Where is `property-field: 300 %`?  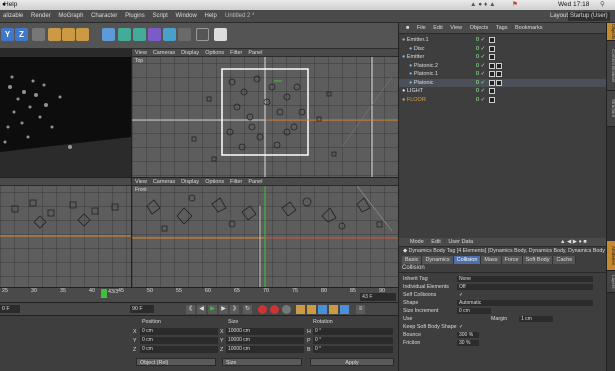 property-field: 300 % is located at coordinates (468, 335).